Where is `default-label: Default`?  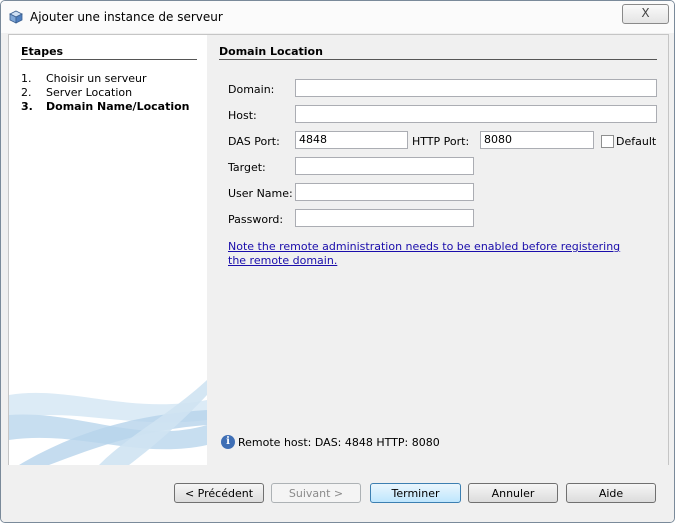 default-label: Default is located at coordinates (636, 141).